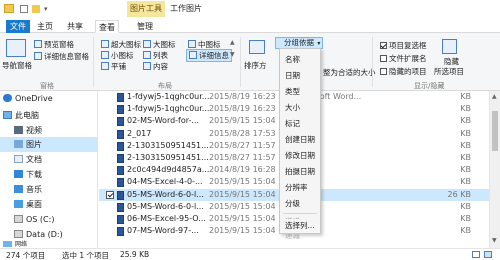  What do you see at coordinates (7, 98) in the screenshot?
I see `cloud-icon` at bounding box center [7, 98].